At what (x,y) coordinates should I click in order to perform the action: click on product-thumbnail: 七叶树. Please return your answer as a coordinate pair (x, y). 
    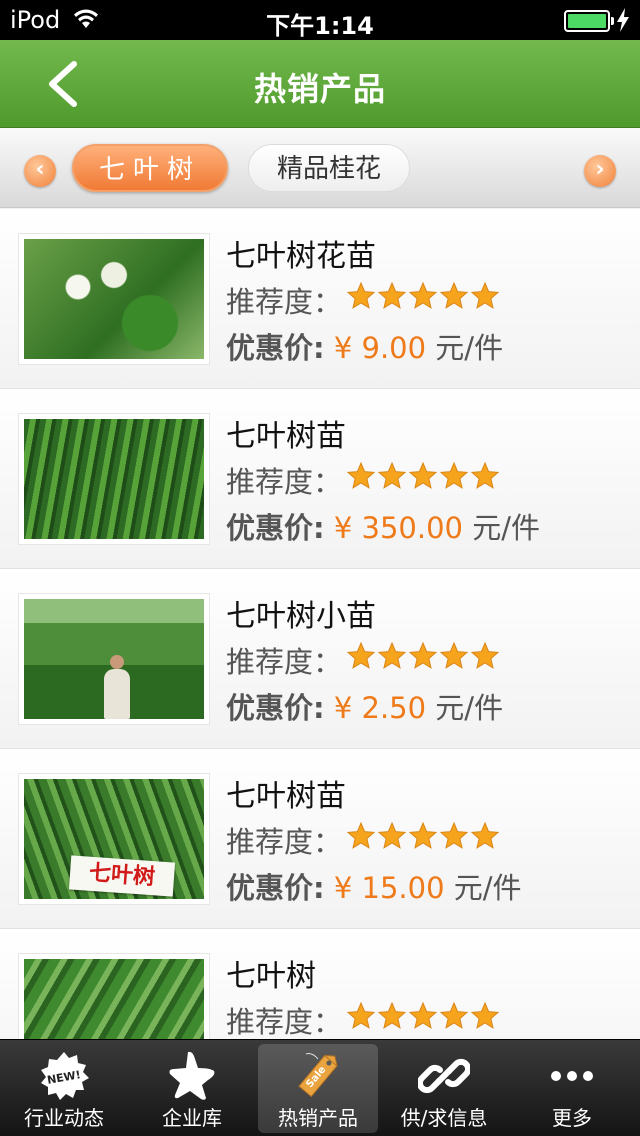
    Looking at the image, I should click on (114, 839).